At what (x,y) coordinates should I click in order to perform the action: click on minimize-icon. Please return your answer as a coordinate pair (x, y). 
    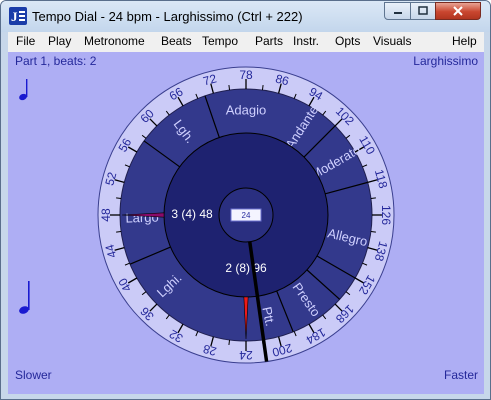
    Looking at the image, I should click on (397, 13).